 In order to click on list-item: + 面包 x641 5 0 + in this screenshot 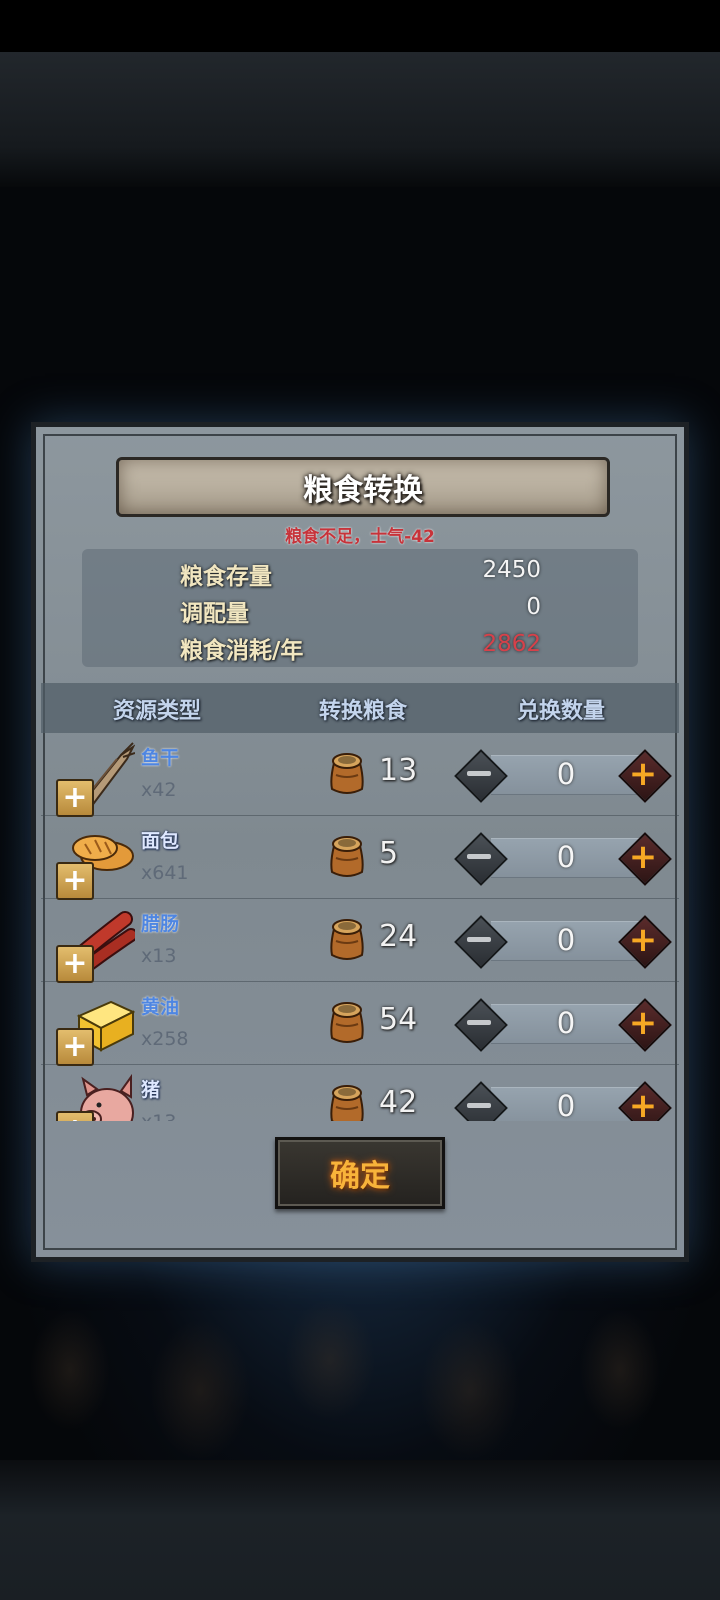, I will do `click(360, 858)`.